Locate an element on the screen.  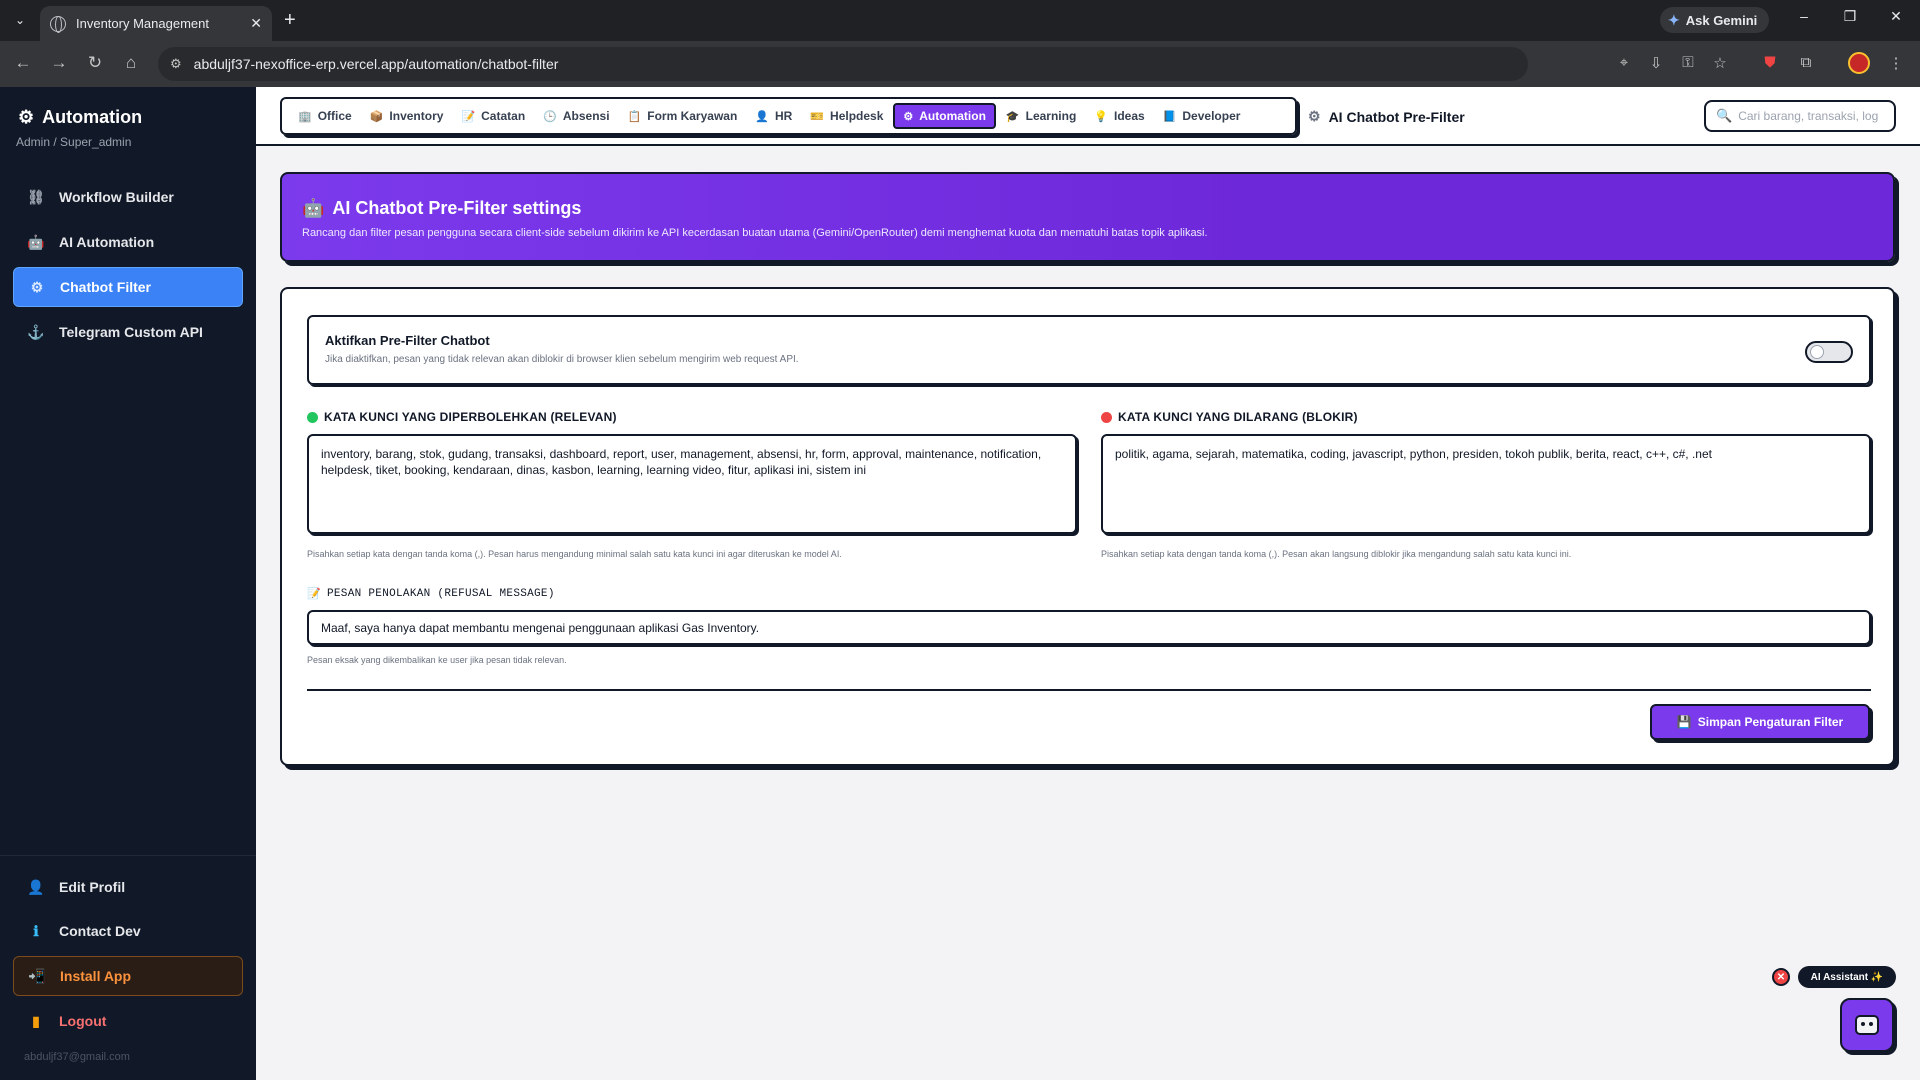
global-search: 🔍 is located at coordinates (1800, 116).